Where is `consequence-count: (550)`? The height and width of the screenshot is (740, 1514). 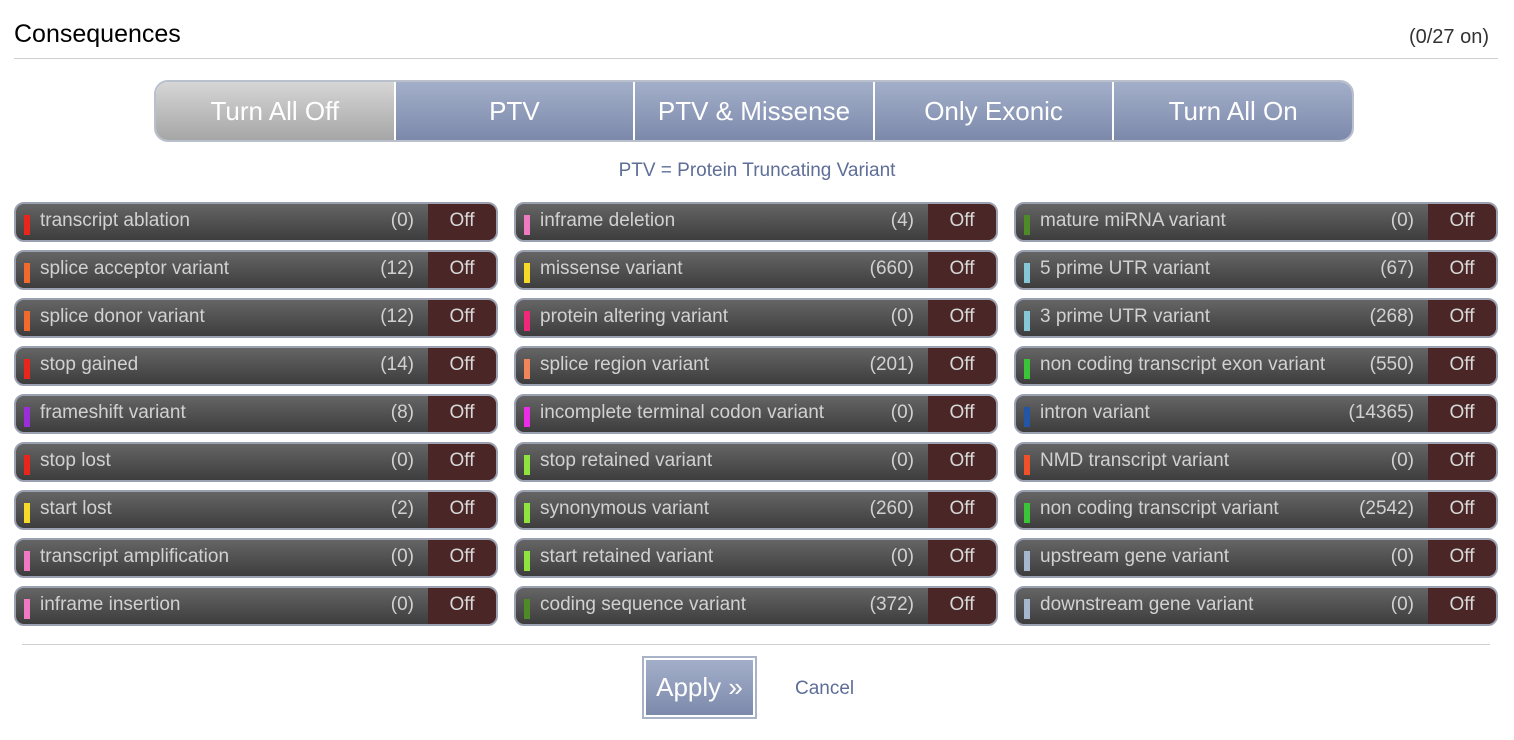 consequence-count: (550) is located at coordinates (1391, 364).